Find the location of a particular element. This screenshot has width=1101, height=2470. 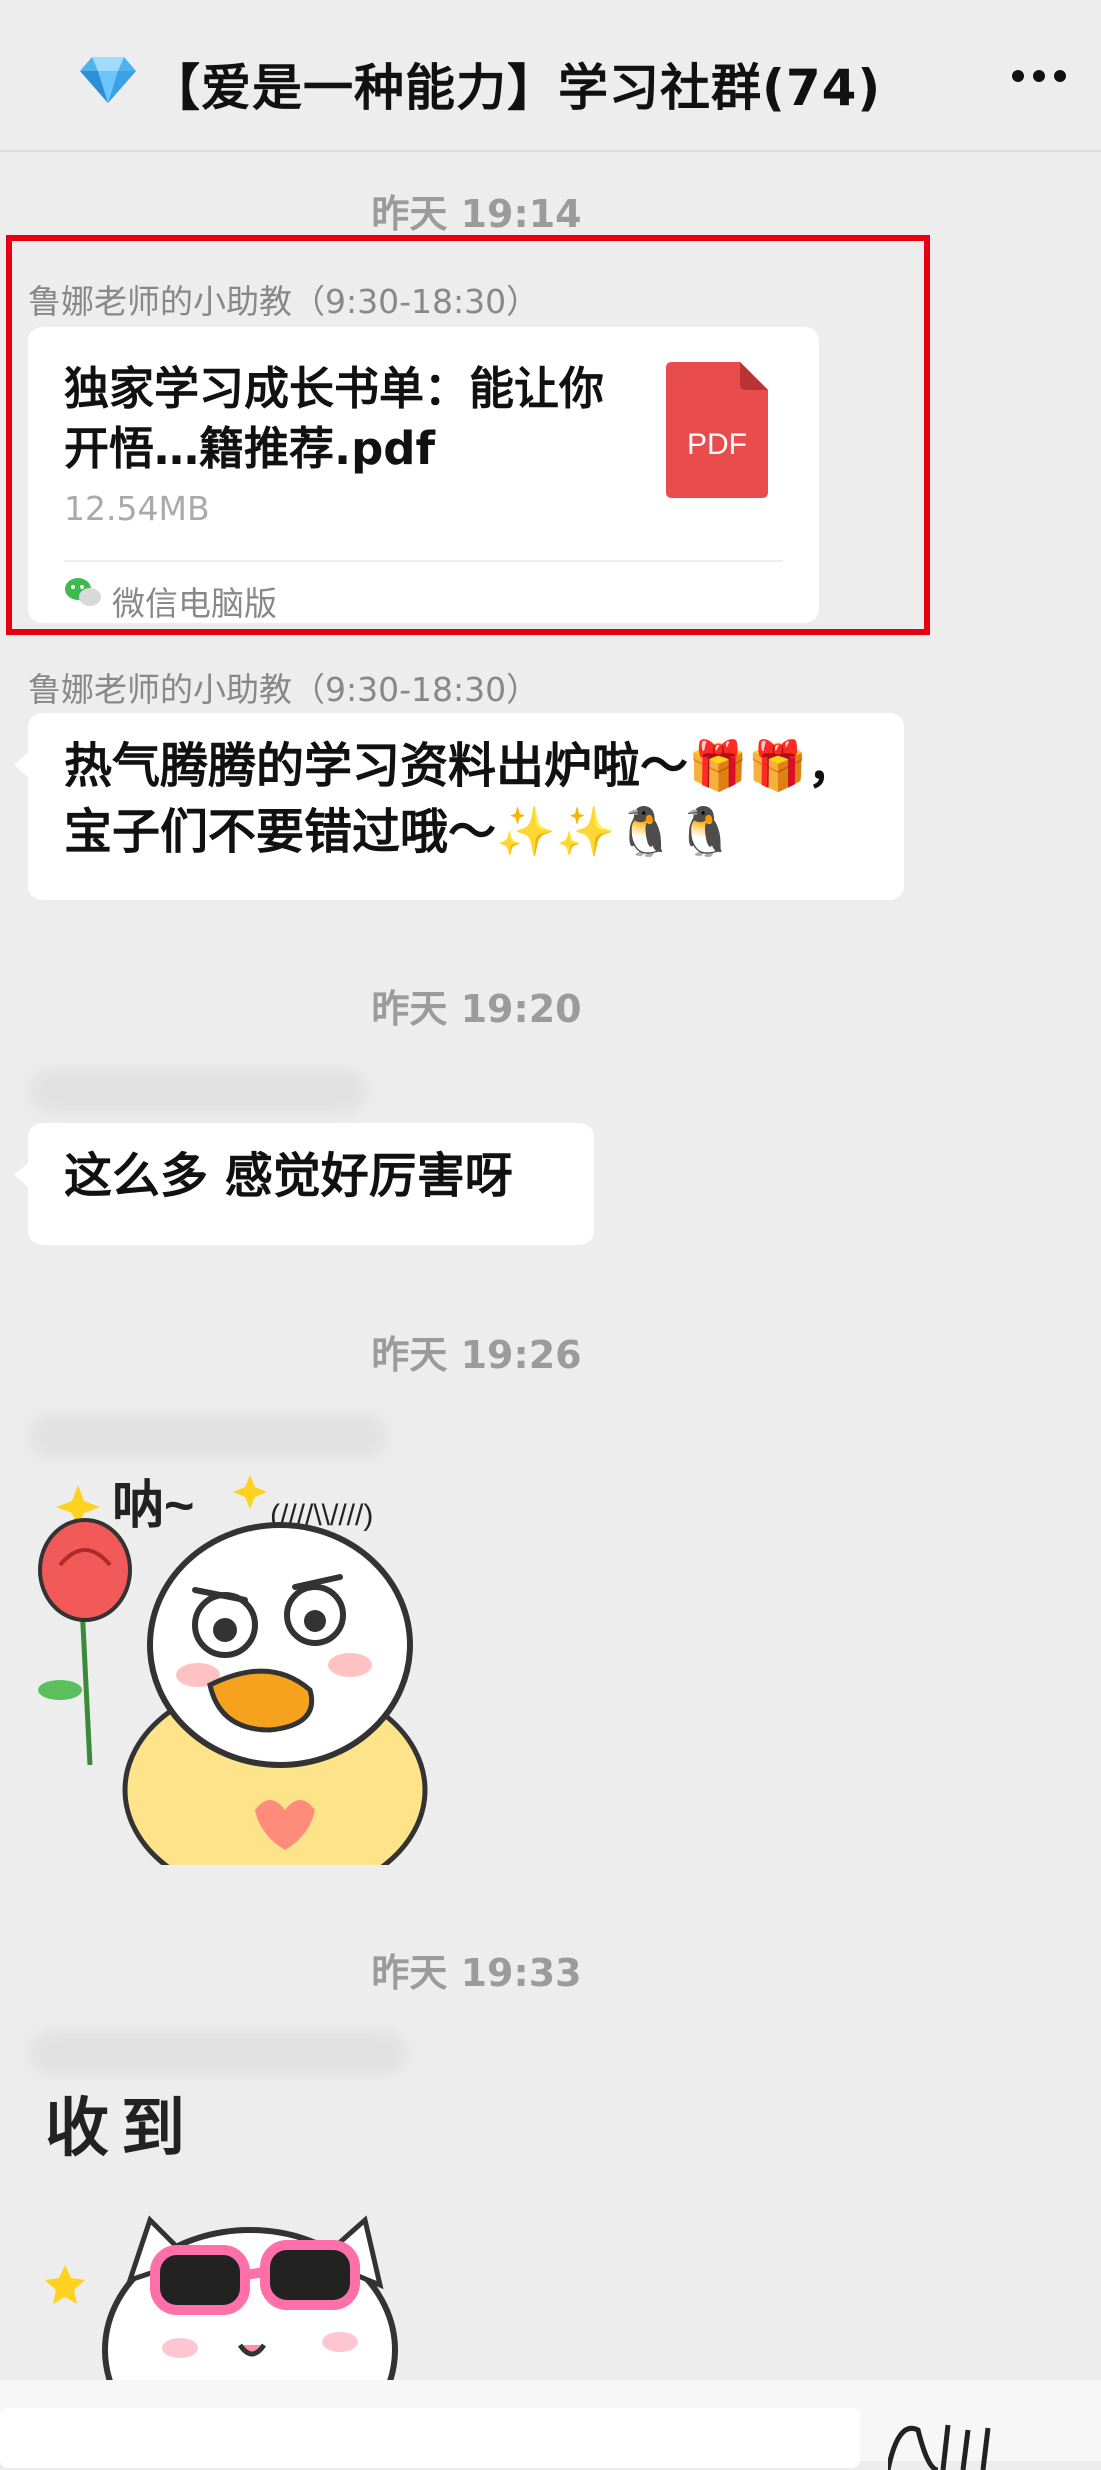

pdf-file-icon: PDF is located at coordinates (717, 430).